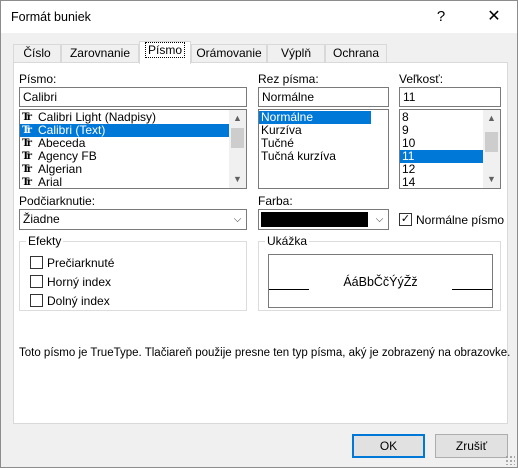  What do you see at coordinates (405, 219) in the screenshot?
I see `normal-font-checkbox: ✓` at bounding box center [405, 219].